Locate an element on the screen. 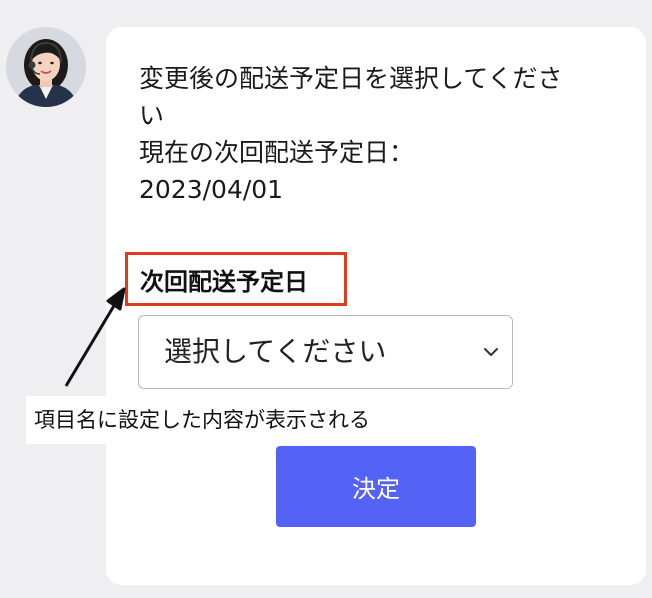 The height and width of the screenshot is (598, 652). message-line: 2023/04/01 is located at coordinates (211, 189).